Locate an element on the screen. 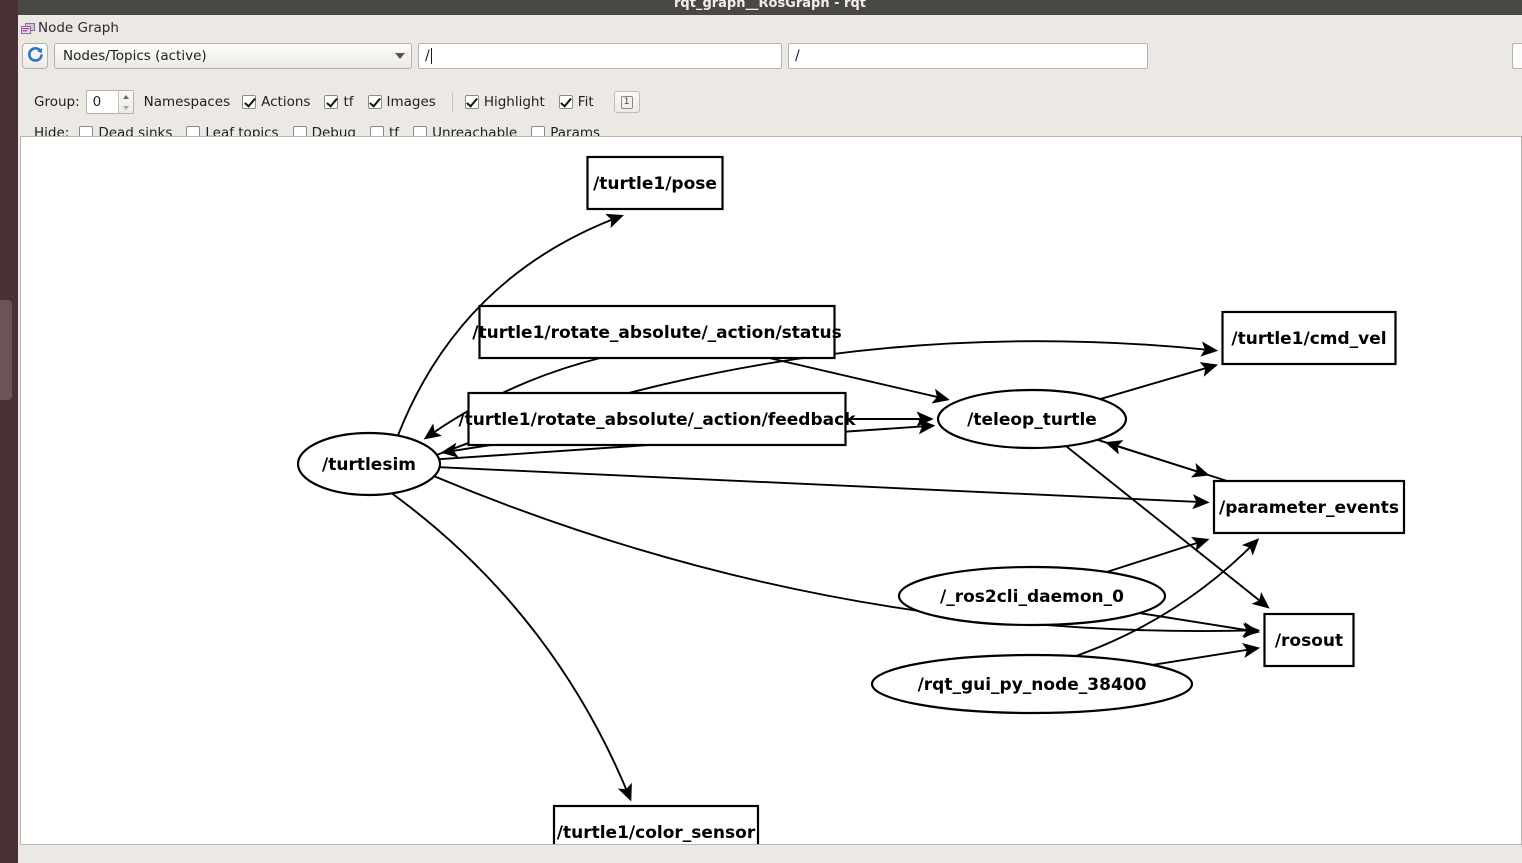 This screenshot has width=1522, height=863. tf-label: tf is located at coordinates (348, 102).